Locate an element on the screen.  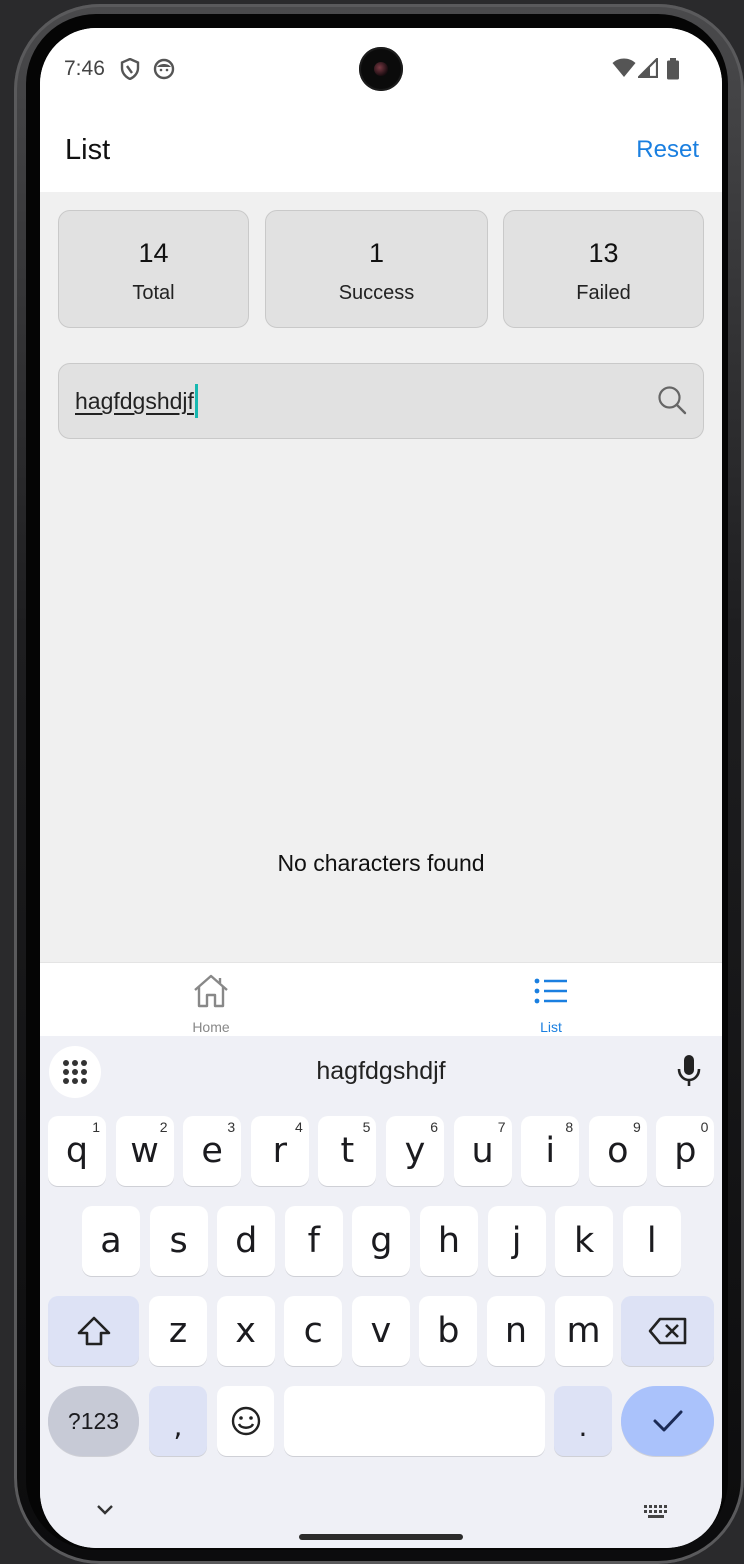
comma-key: , is located at coordinates (178, 1421).